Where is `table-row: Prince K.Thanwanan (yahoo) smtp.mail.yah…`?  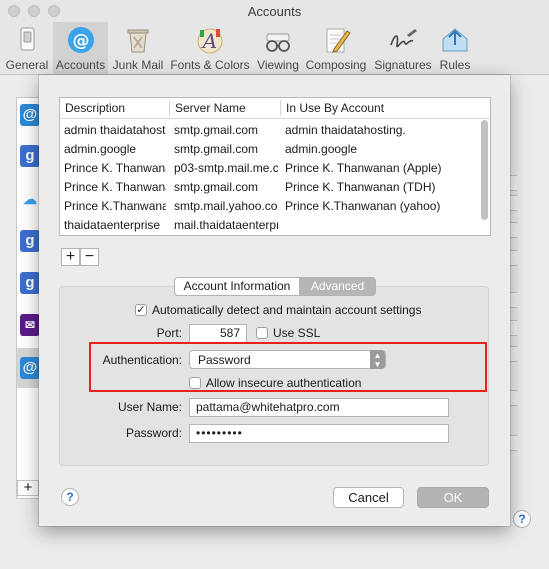
table-row: Prince K.Thanwanan (yahoo) smtp.mail.yah… is located at coordinates (269, 205).